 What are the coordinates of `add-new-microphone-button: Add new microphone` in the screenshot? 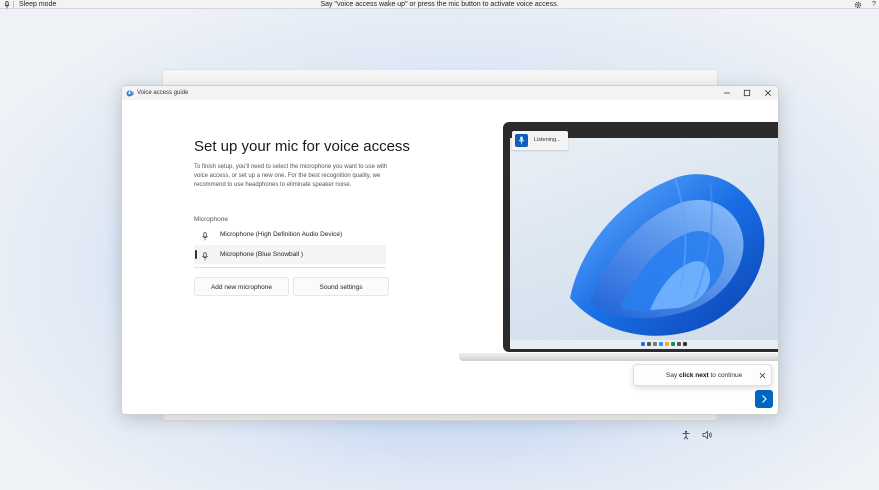 It's located at (241, 286).